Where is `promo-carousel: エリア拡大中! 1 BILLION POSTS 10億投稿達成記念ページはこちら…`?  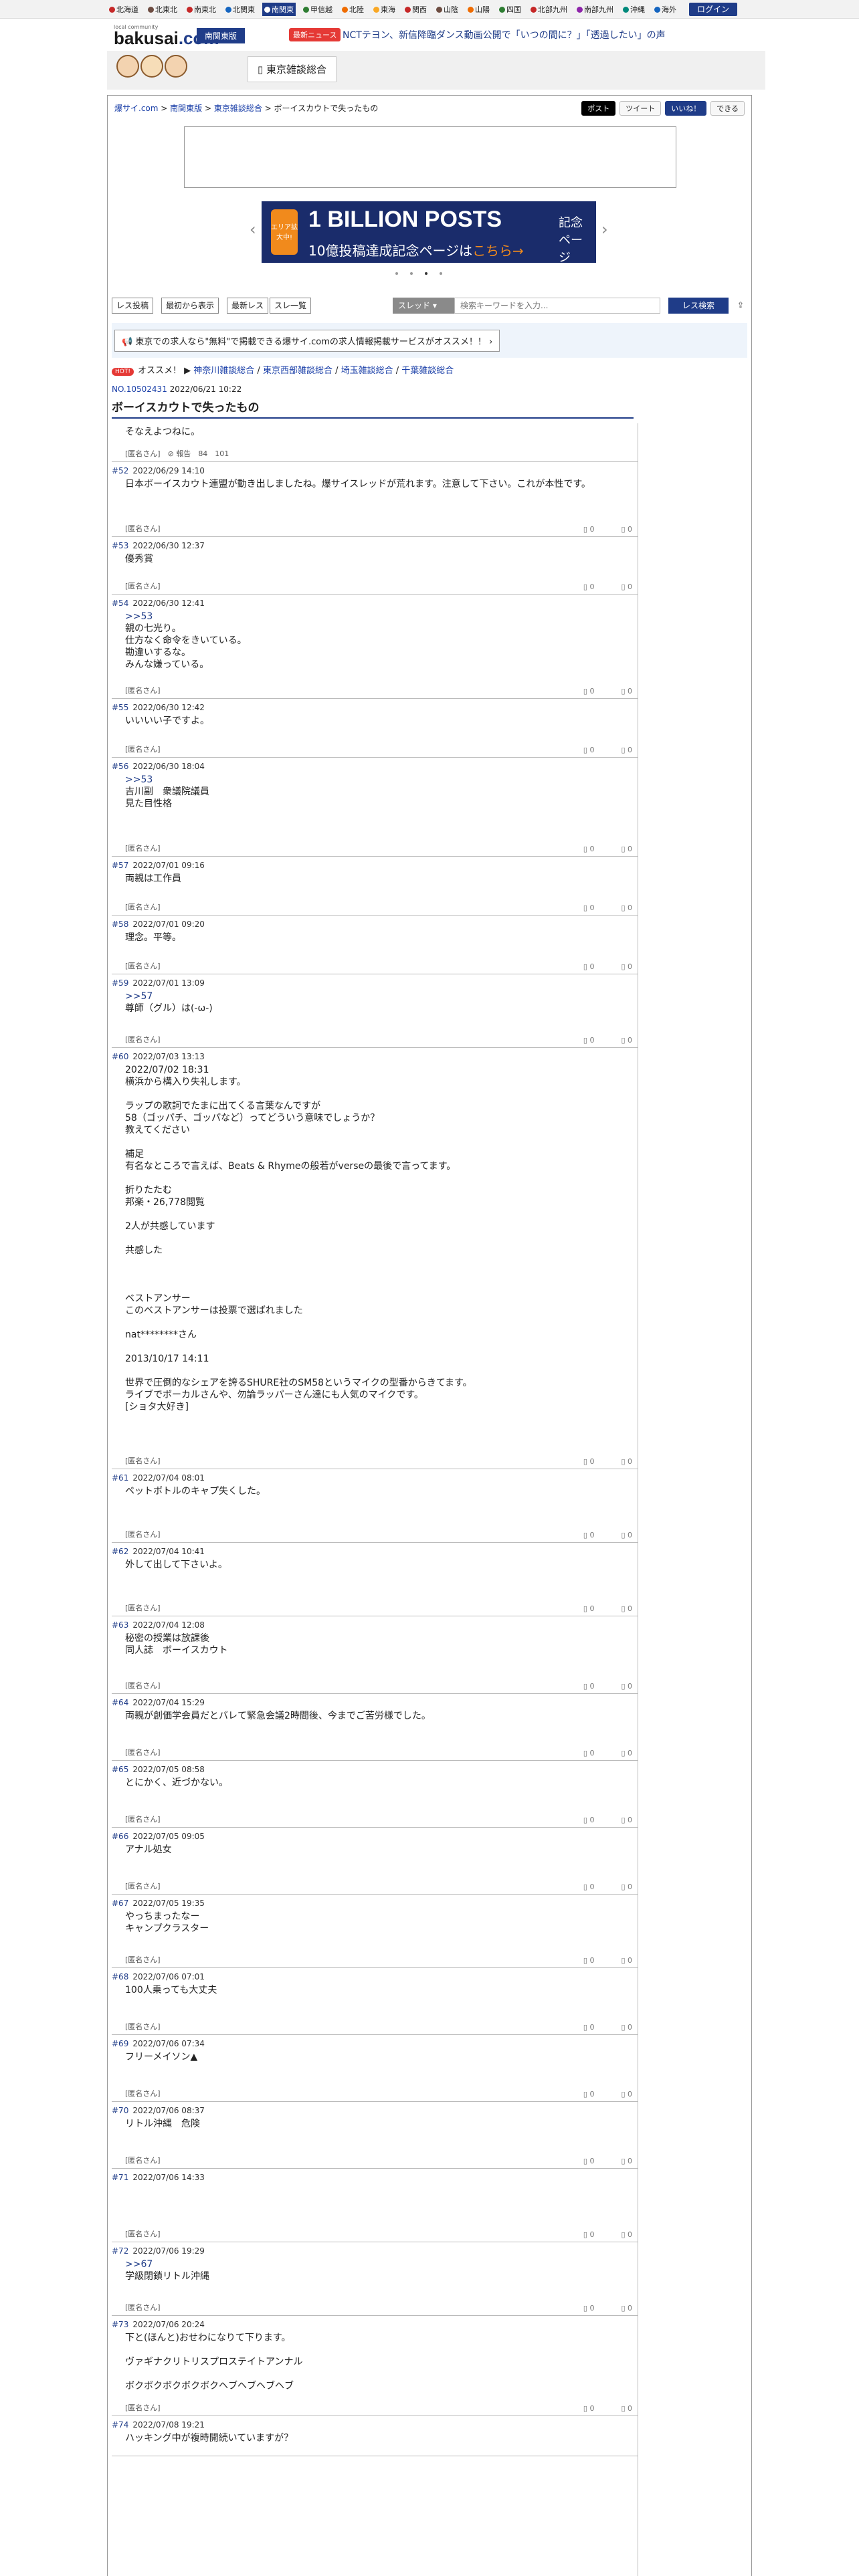 promo-carousel: エリア拡大中! 1 BILLION POSTS 10億投稿達成記念ページはこちら… is located at coordinates (429, 232).